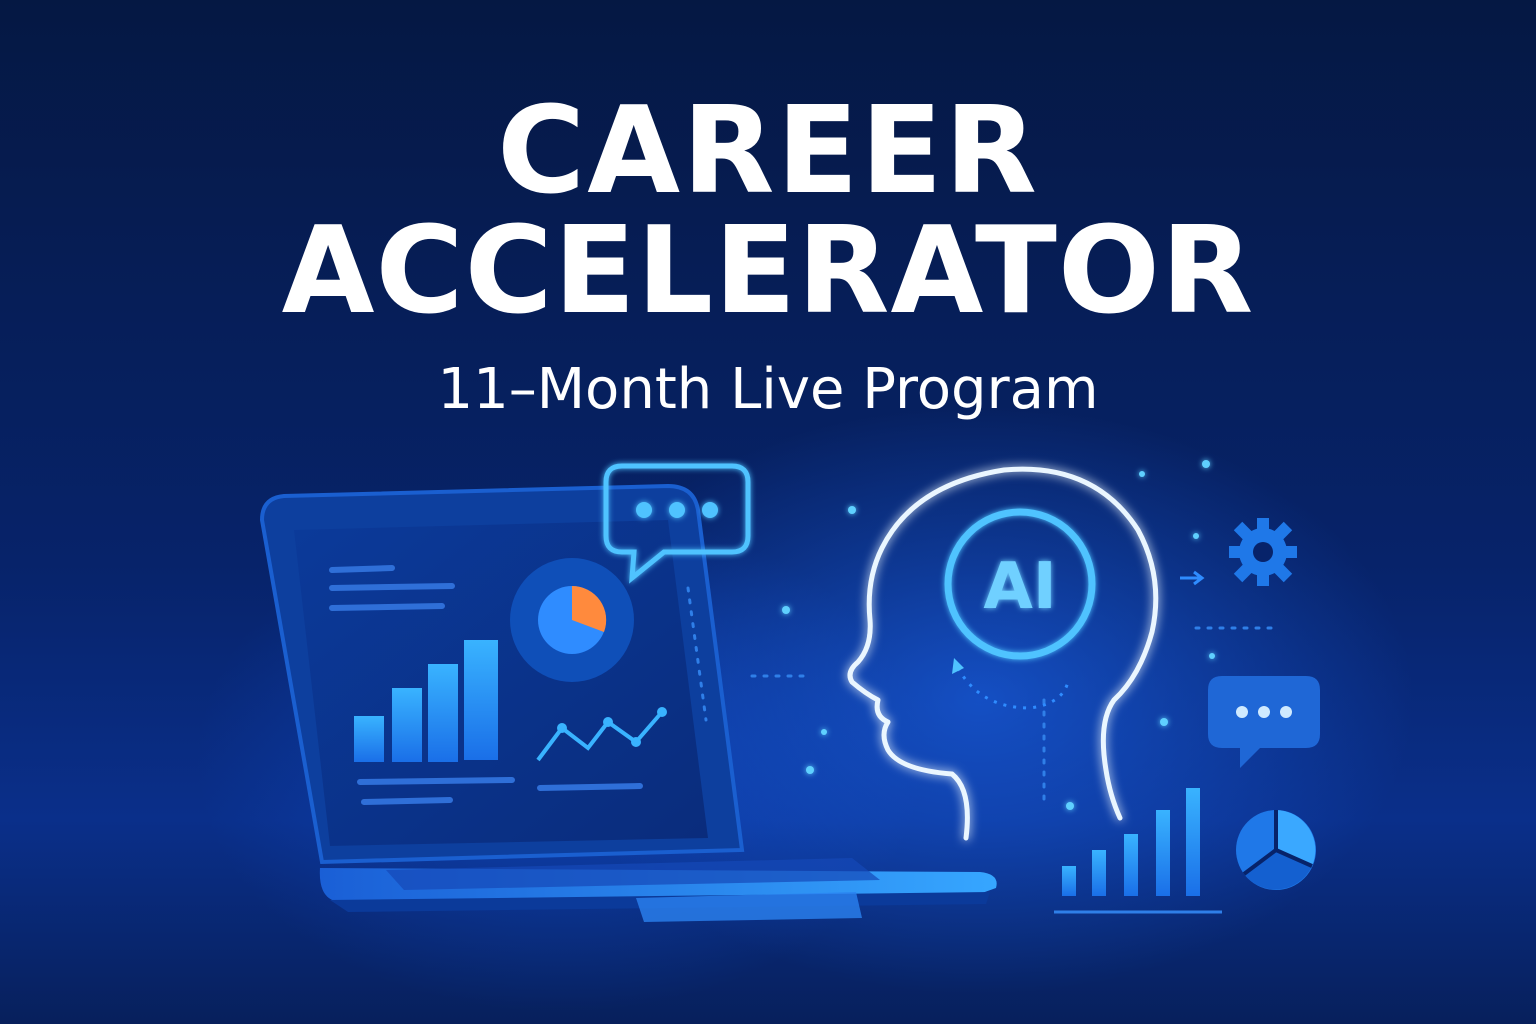 The height and width of the screenshot is (1024, 1536). I want to click on pie-chart-right-icon, so click(1276, 850).